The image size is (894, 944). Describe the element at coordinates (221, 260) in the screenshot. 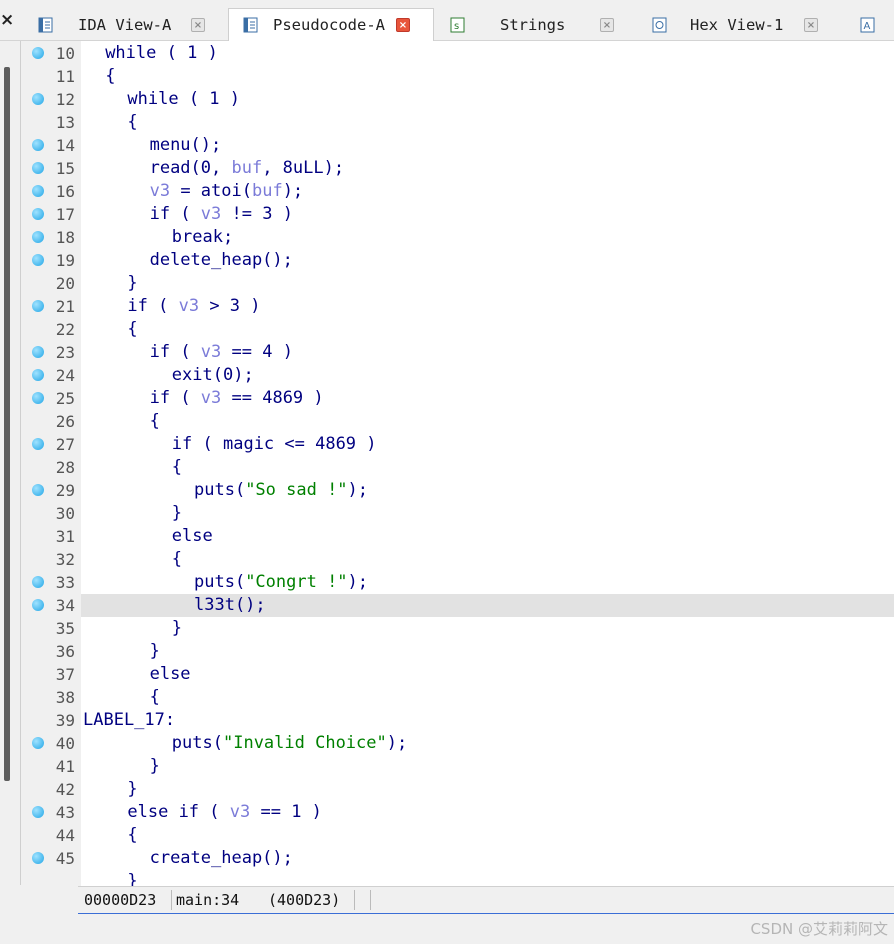

I see `code-token: delete_heap();` at that location.